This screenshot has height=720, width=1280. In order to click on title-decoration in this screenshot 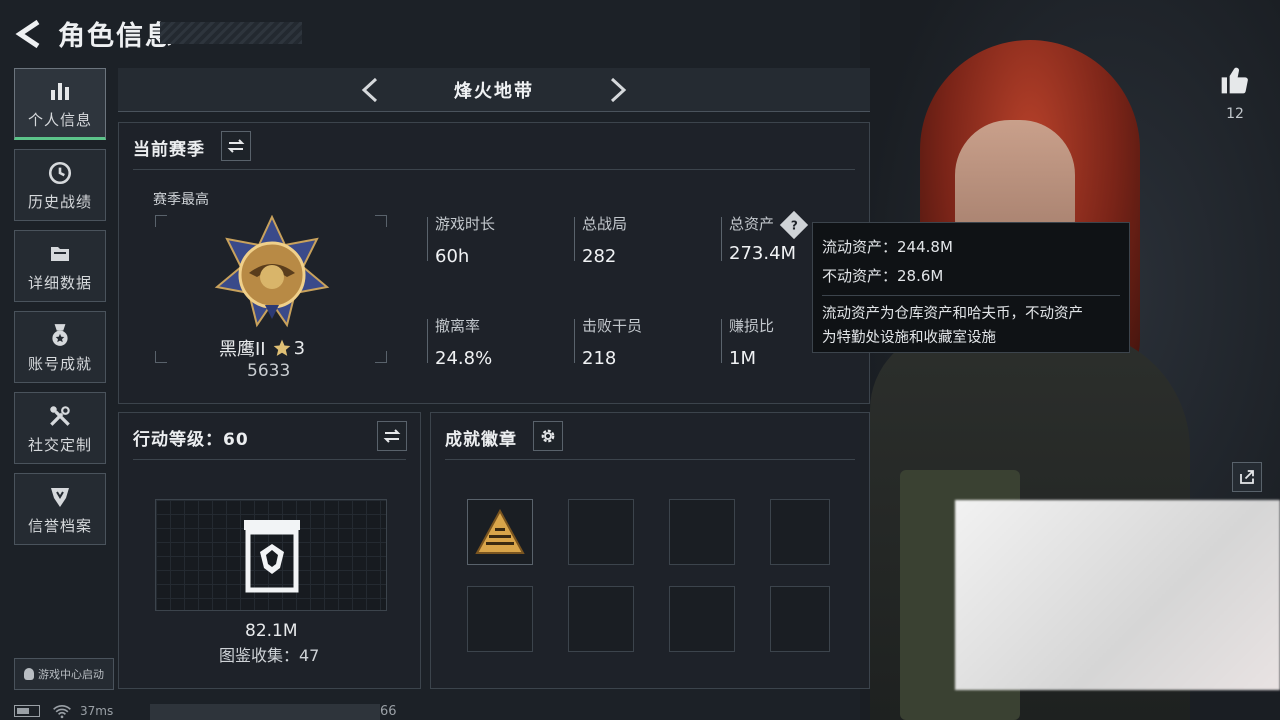, I will do `click(231, 33)`.